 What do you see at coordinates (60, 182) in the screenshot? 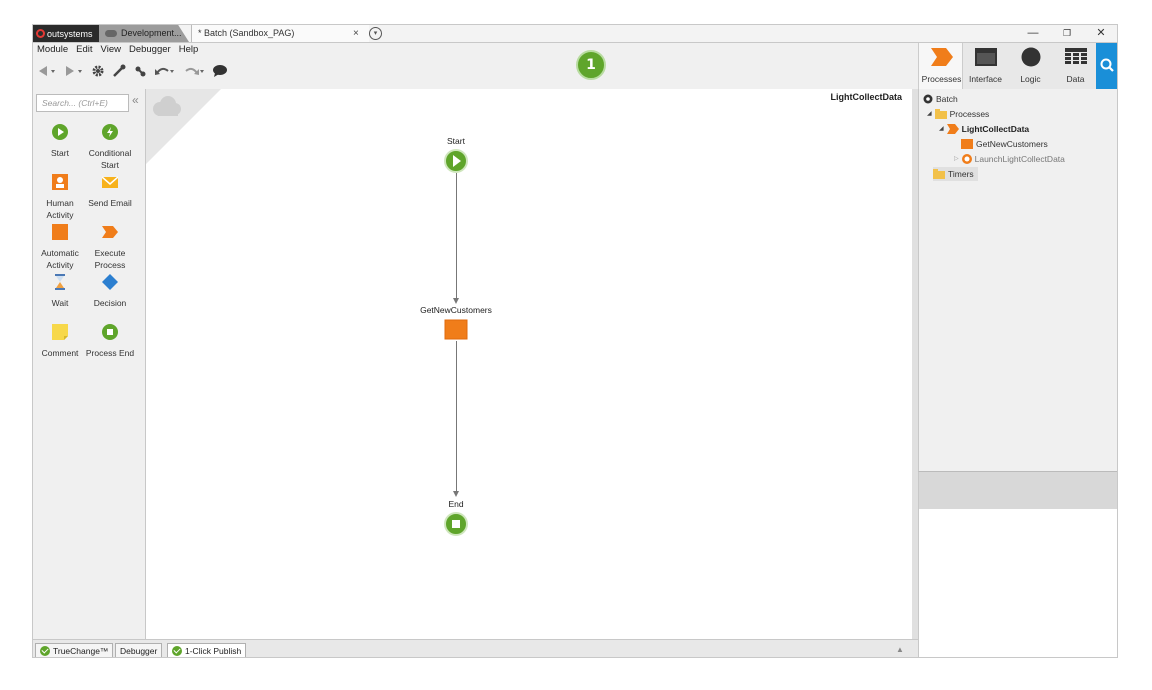
I see `human-activity-icon` at bounding box center [60, 182].